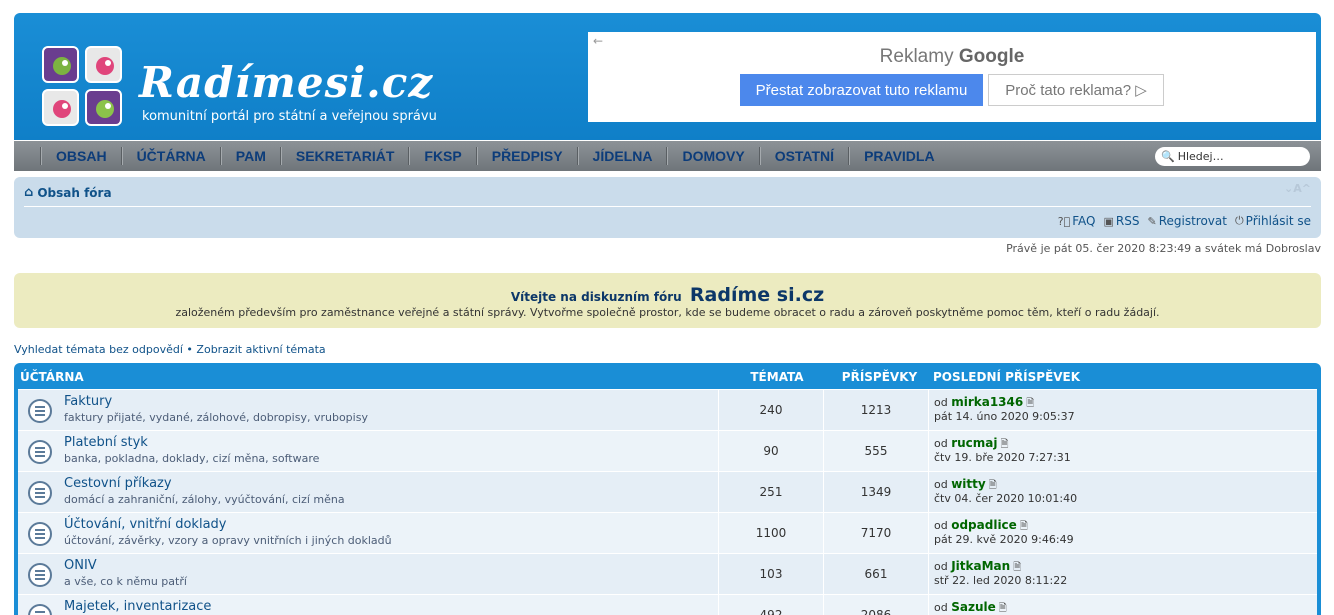 Image resolution: width=1334 pixels, height=615 pixels. Describe the element at coordinates (74, 193) in the screenshot. I see `breadcrumb-home: Obsah fóra` at that location.